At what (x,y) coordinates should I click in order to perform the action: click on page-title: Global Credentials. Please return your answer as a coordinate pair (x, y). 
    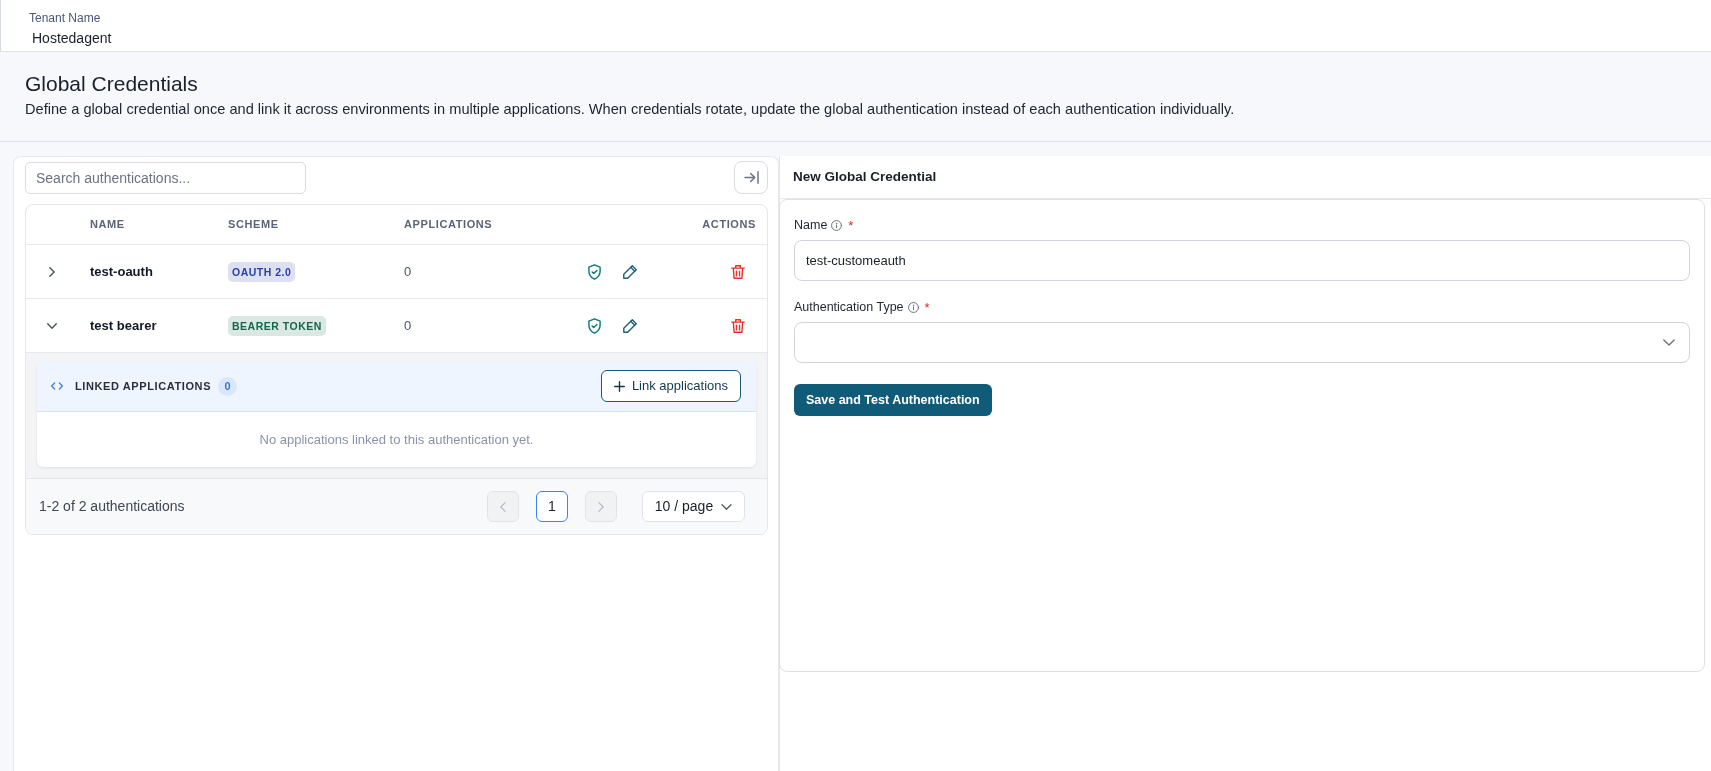
    Looking at the image, I should click on (111, 84).